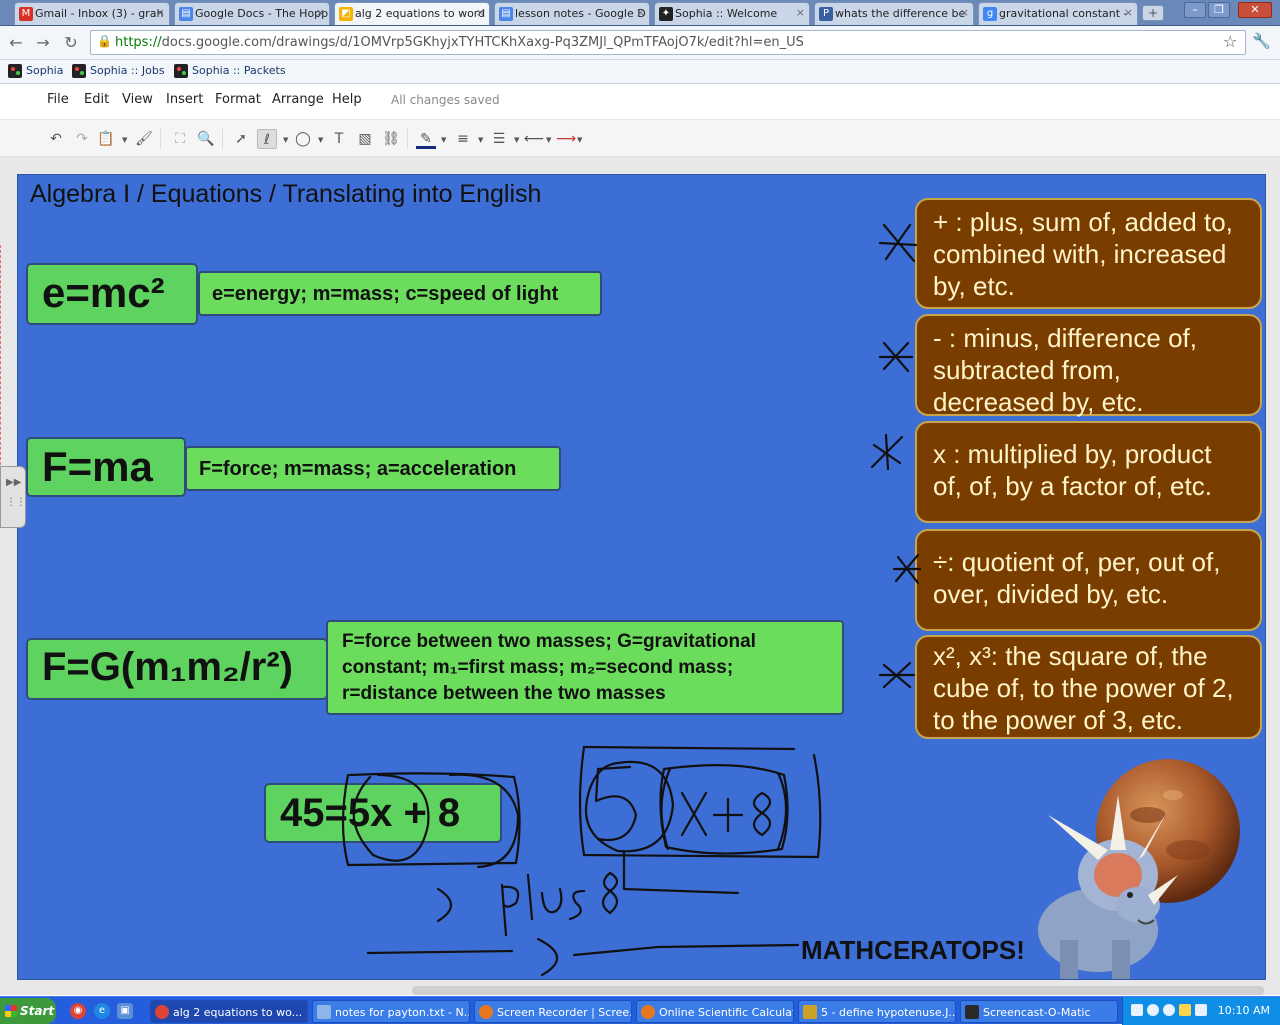 This screenshot has height=1025, width=1280. I want to click on minimize-icon: –, so click(1195, 10).